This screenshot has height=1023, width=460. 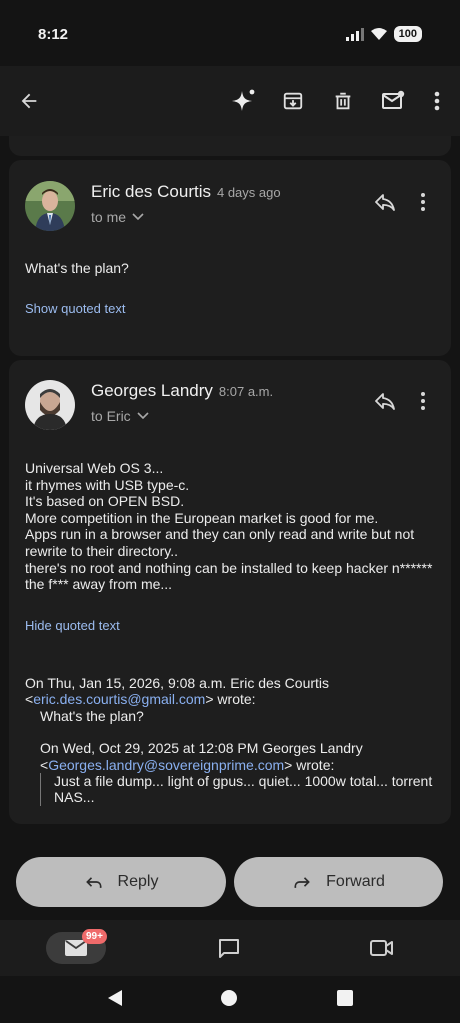 What do you see at coordinates (407, 34) in the screenshot?
I see `battery-indicator: 100` at bounding box center [407, 34].